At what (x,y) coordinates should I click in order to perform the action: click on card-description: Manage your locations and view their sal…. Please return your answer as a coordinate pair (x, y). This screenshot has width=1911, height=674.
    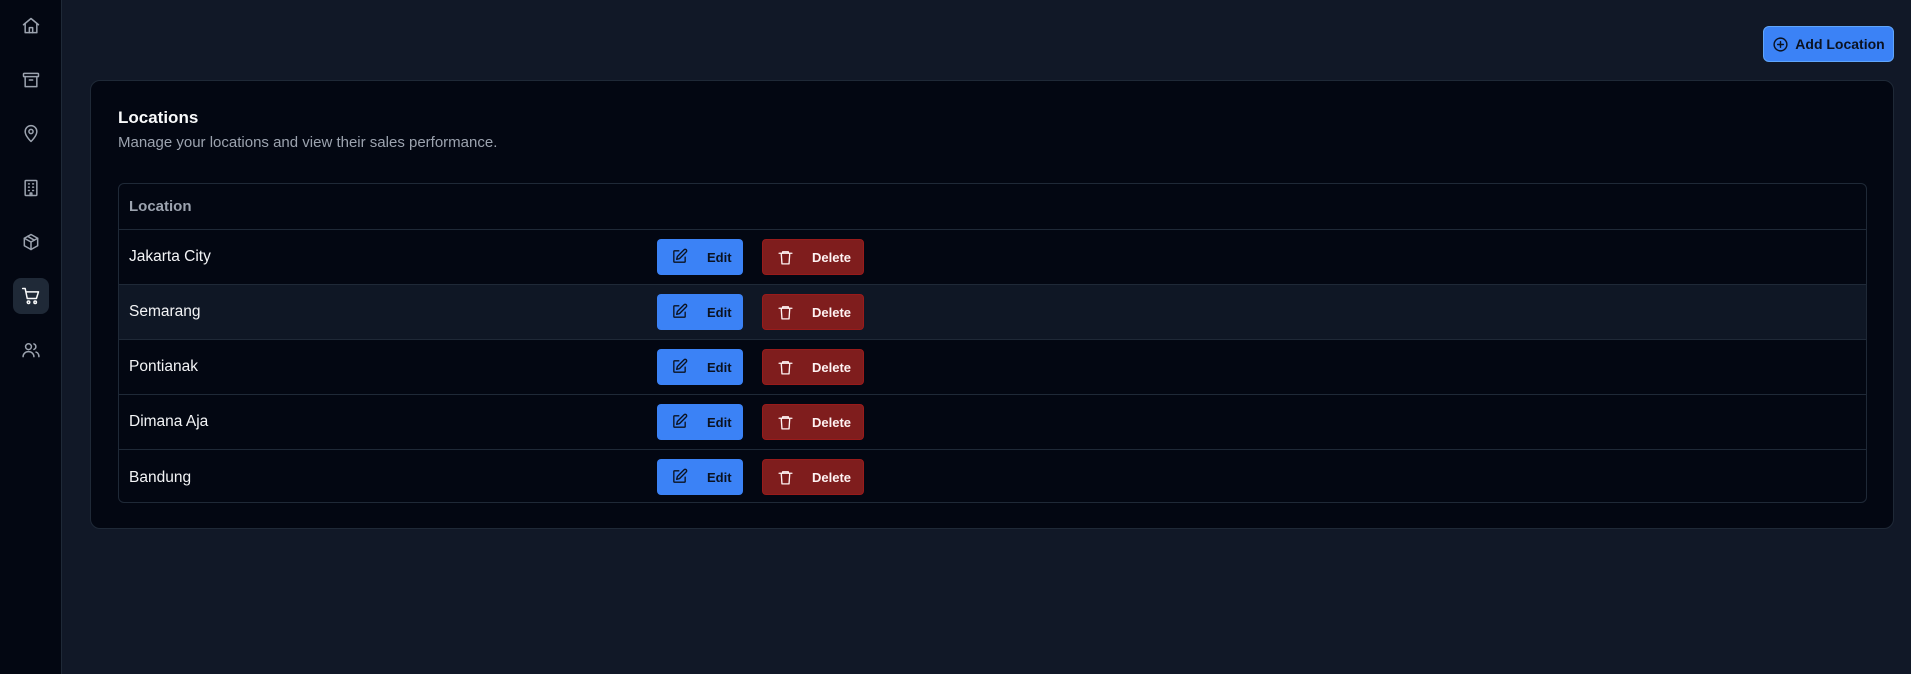
    Looking at the image, I should click on (308, 142).